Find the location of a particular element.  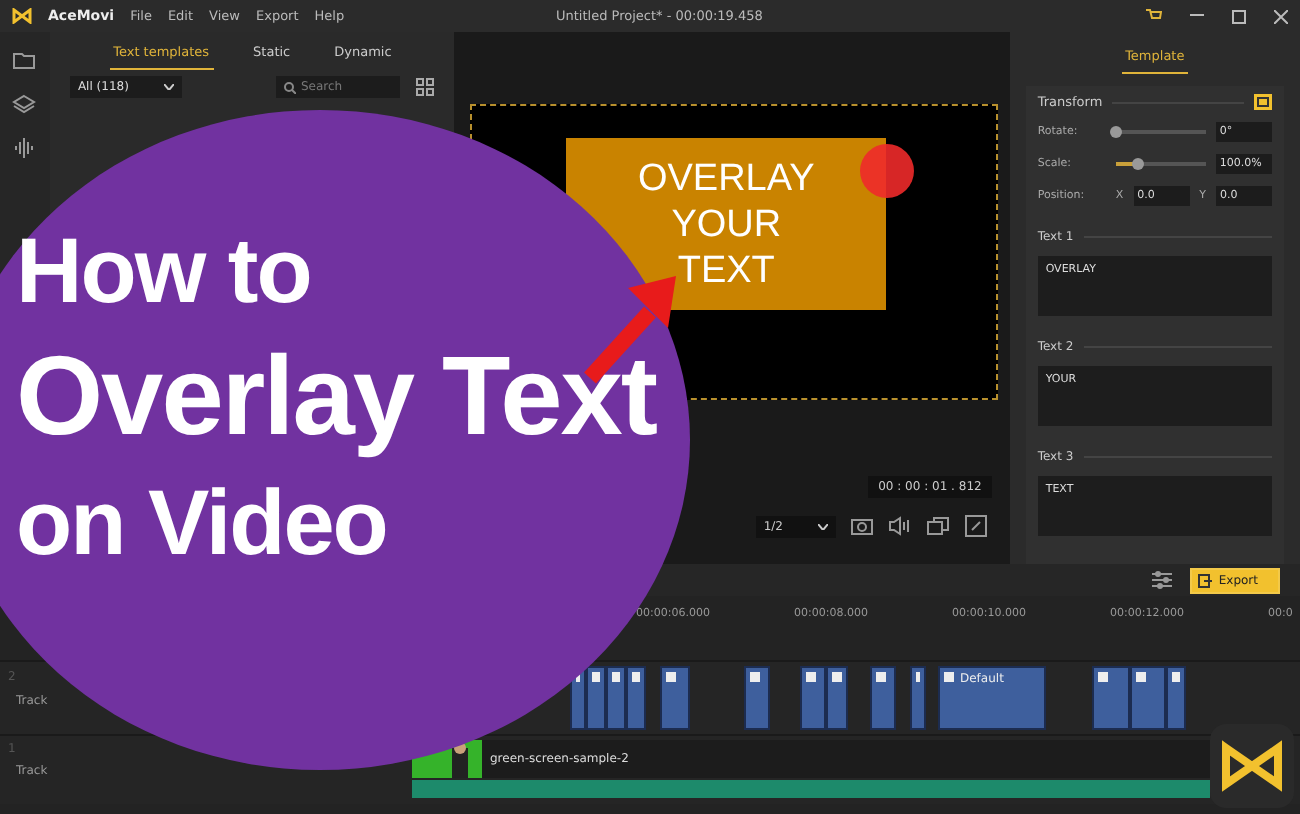

pointer-dot-icon is located at coordinates (887, 171).